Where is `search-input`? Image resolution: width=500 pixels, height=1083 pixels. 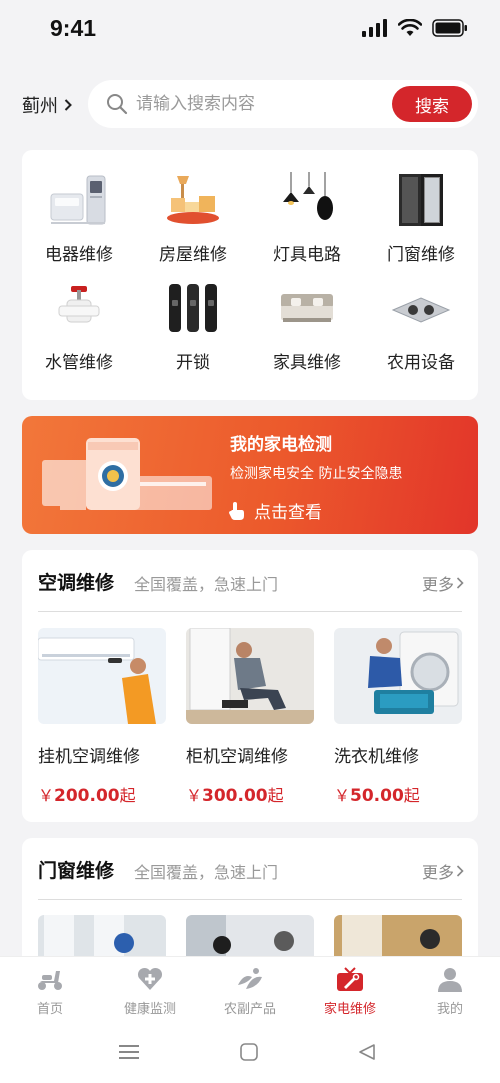 search-input is located at coordinates (256, 104).